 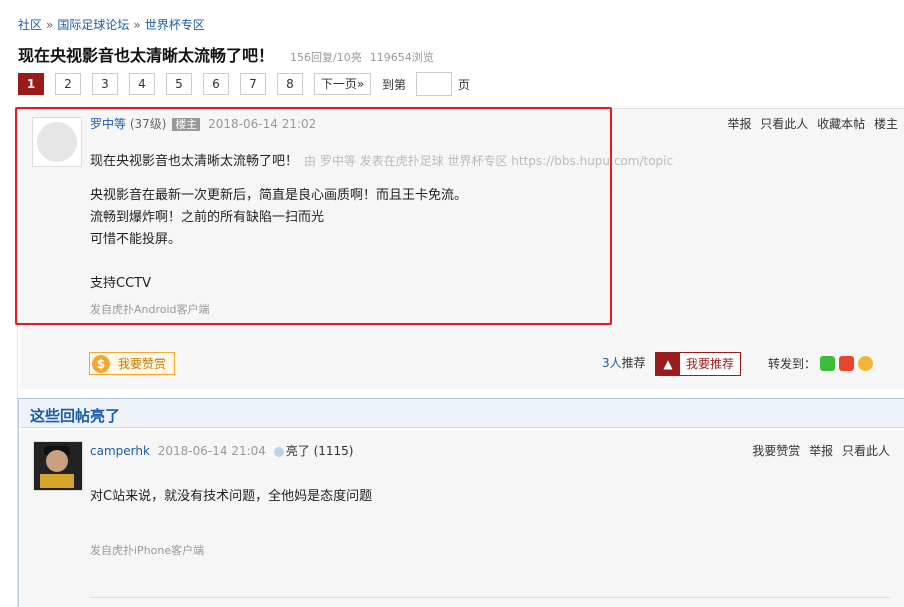 I want to click on thumbs-up-icon: ▲, so click(x=668, y=364).